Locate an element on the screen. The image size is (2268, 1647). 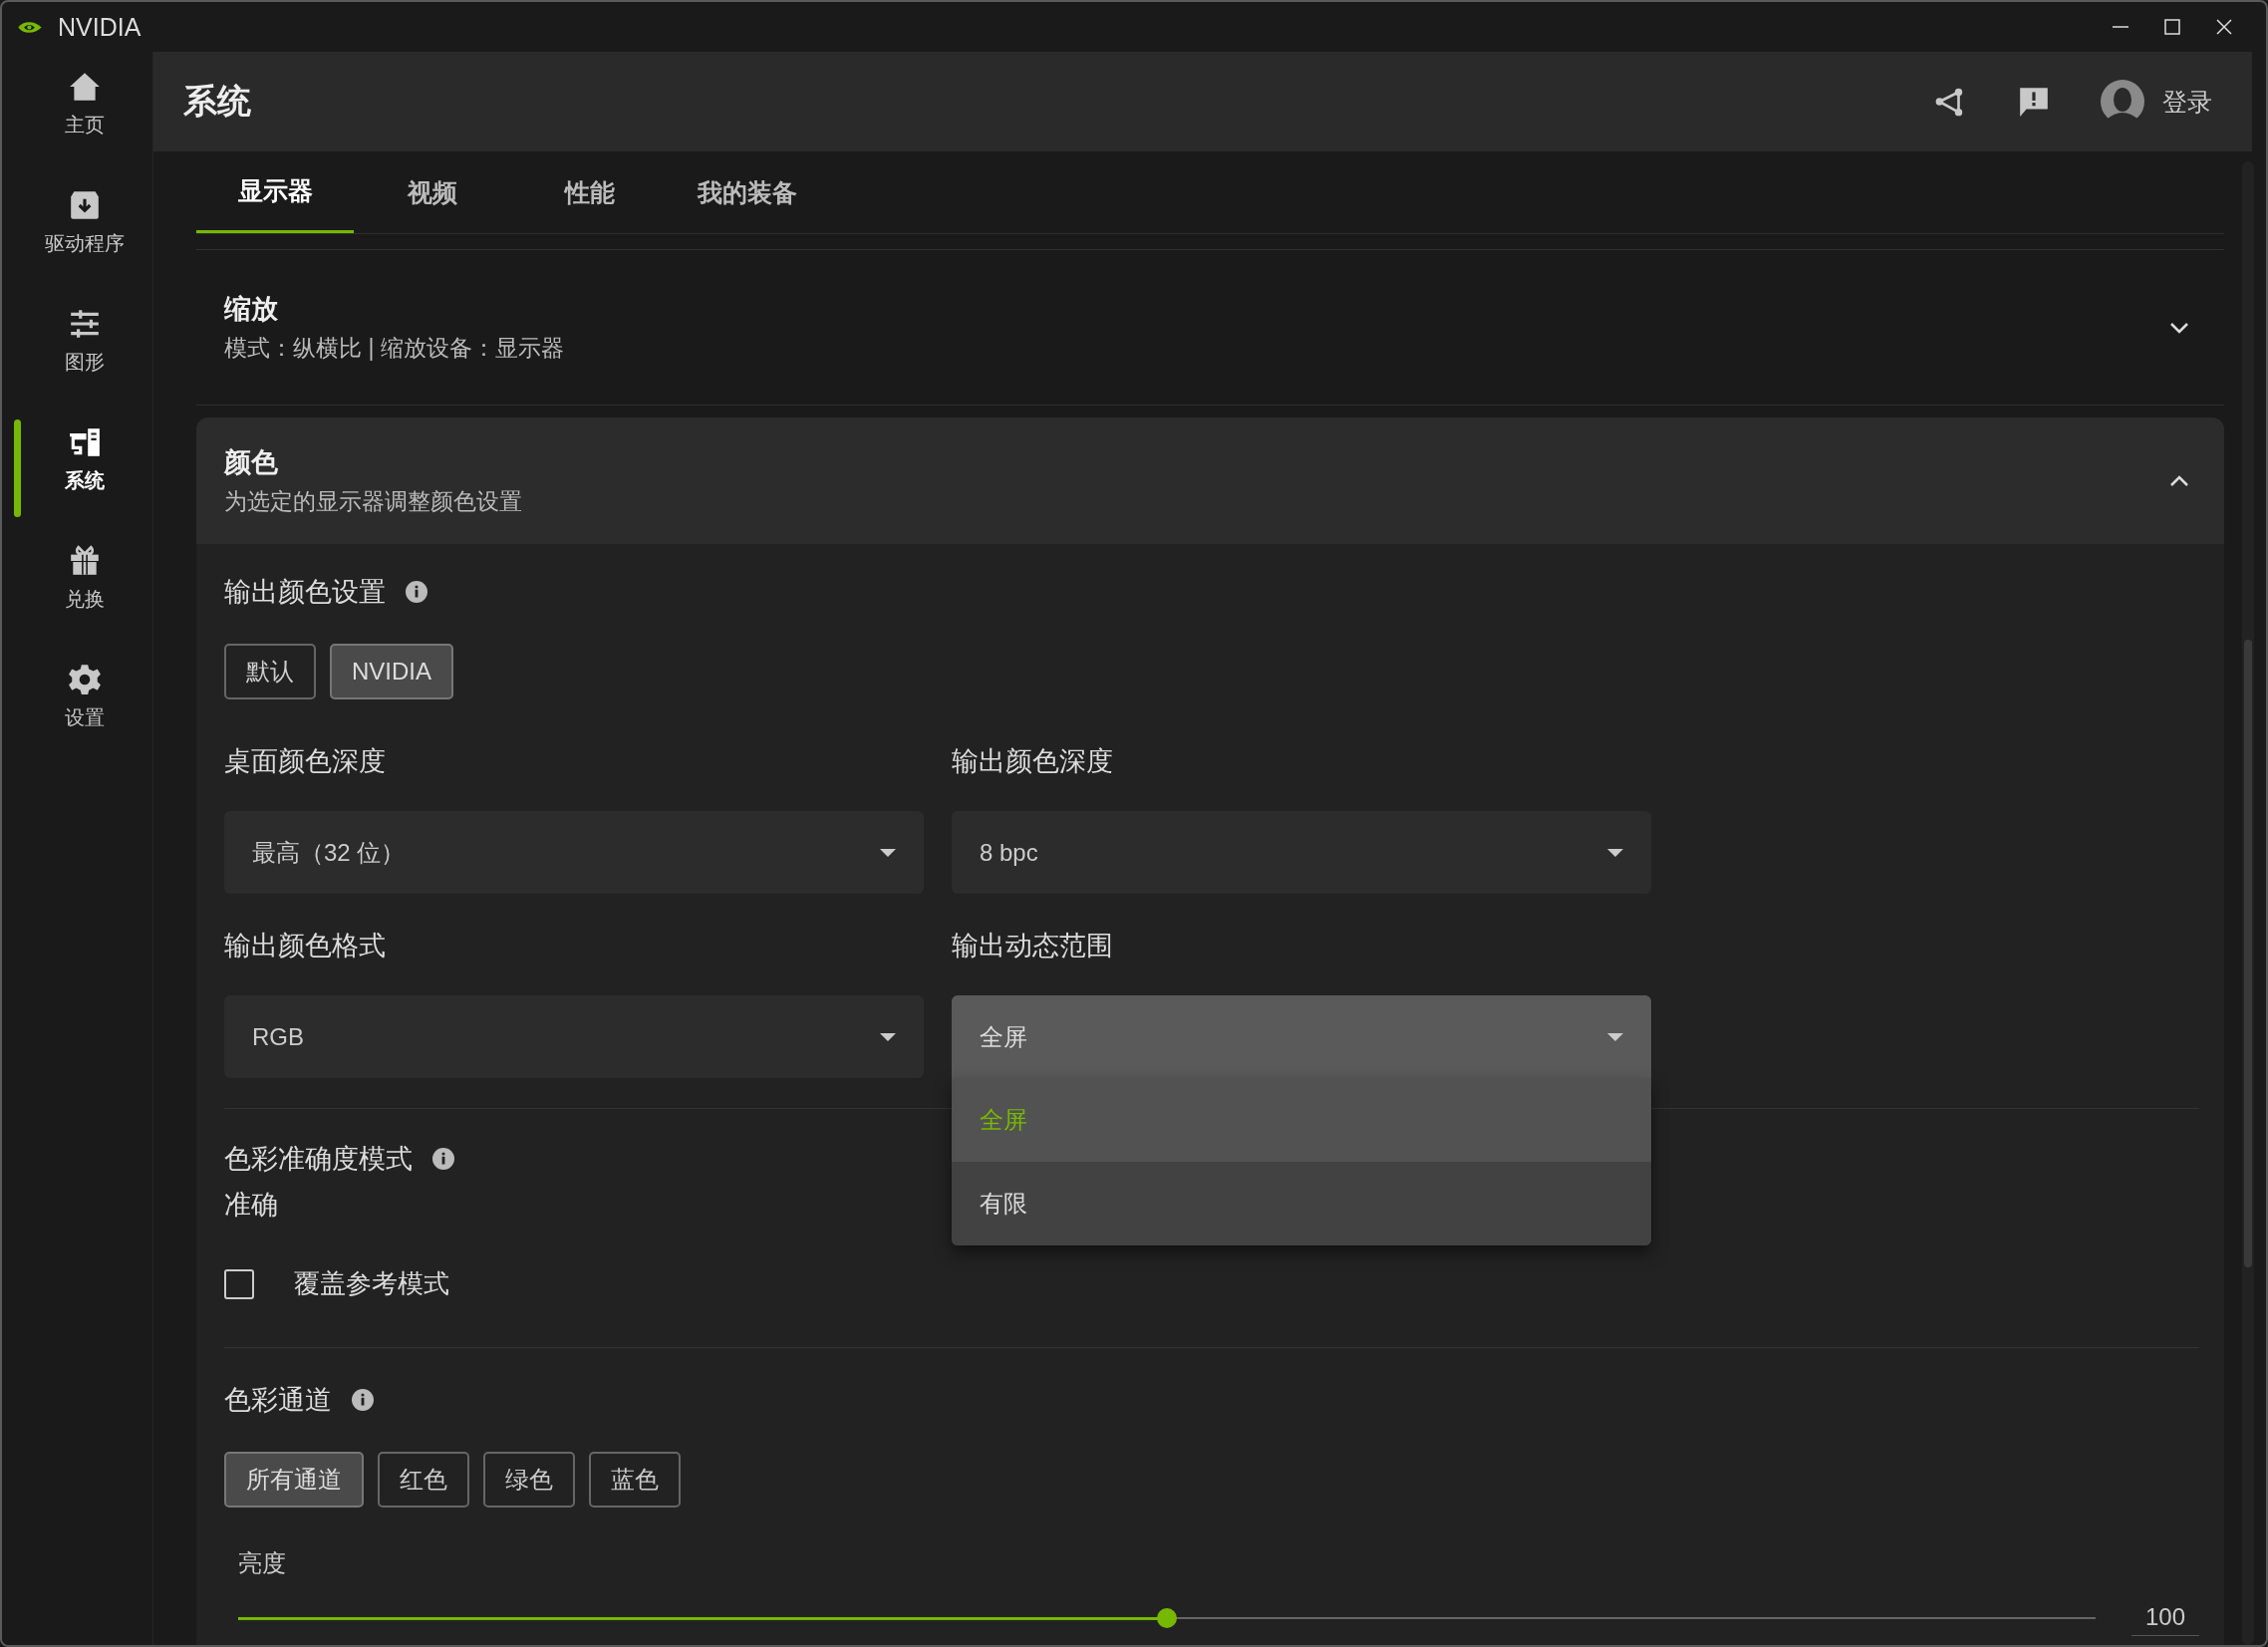
computer-icon is located at coordinates (85, 442).